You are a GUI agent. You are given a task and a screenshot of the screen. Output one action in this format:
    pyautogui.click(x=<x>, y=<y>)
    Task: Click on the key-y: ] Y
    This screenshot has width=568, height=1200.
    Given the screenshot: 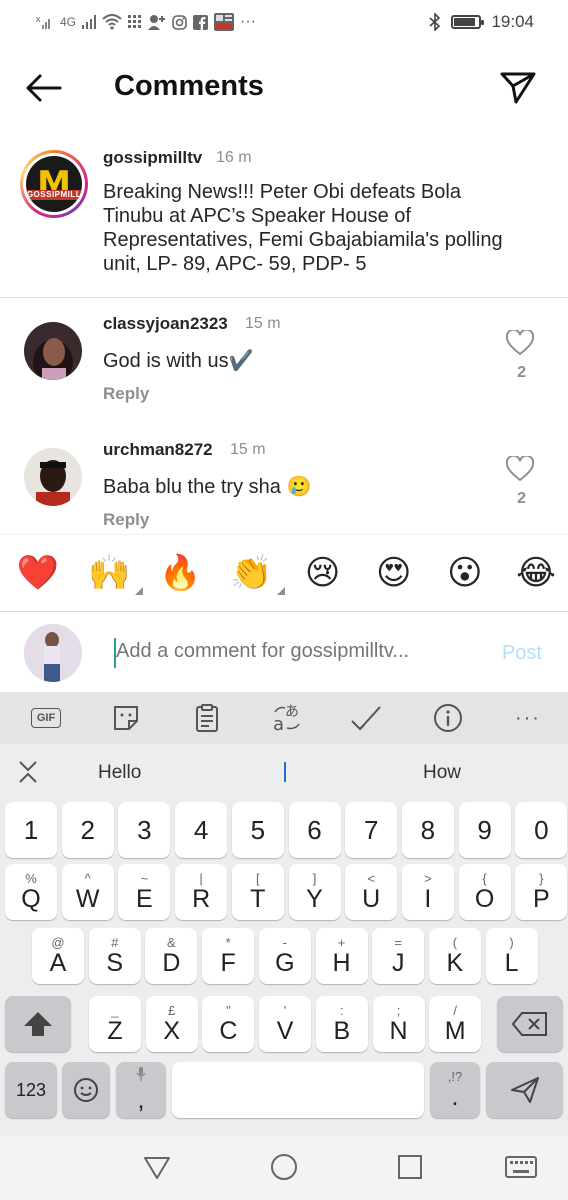 What is the action you would take?
    pyautogui.click(x=314, y=892)
    